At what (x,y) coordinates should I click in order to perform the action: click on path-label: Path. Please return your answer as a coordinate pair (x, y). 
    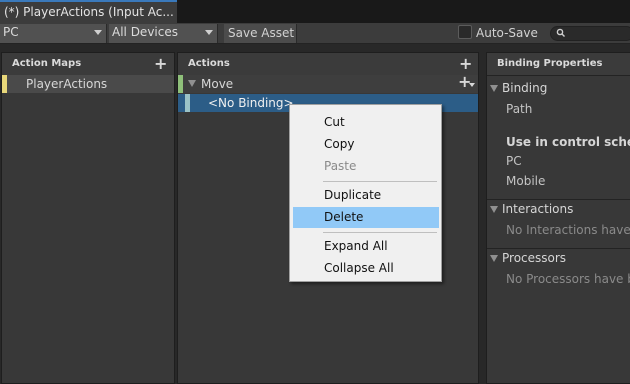
    Looking at the image, I should click on (519, 109).